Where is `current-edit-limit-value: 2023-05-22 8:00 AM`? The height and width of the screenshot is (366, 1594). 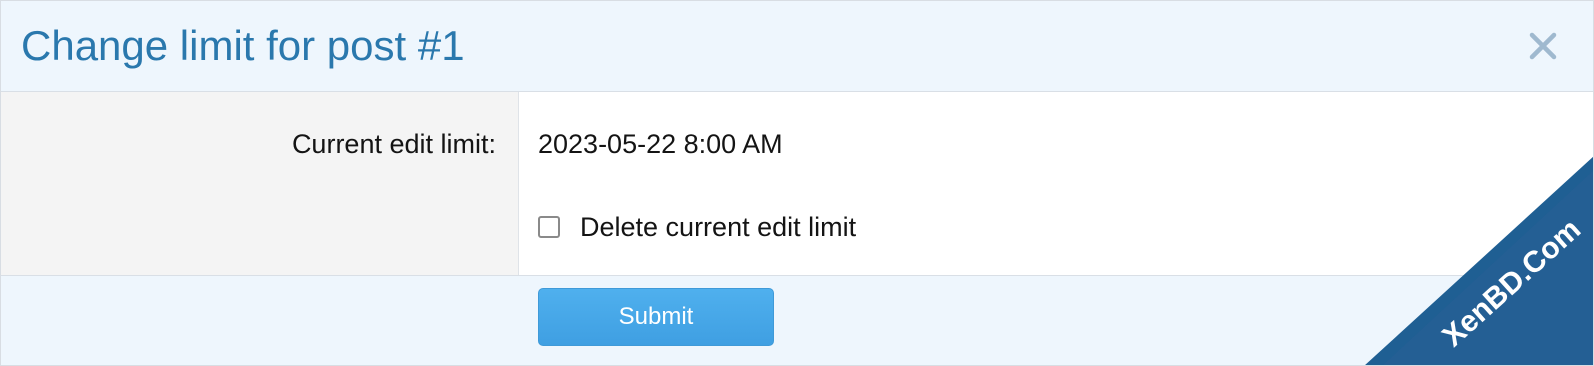
current-edit-limit-value: 2023-05-22 8:00 AM is located at coordinates (660, 144).